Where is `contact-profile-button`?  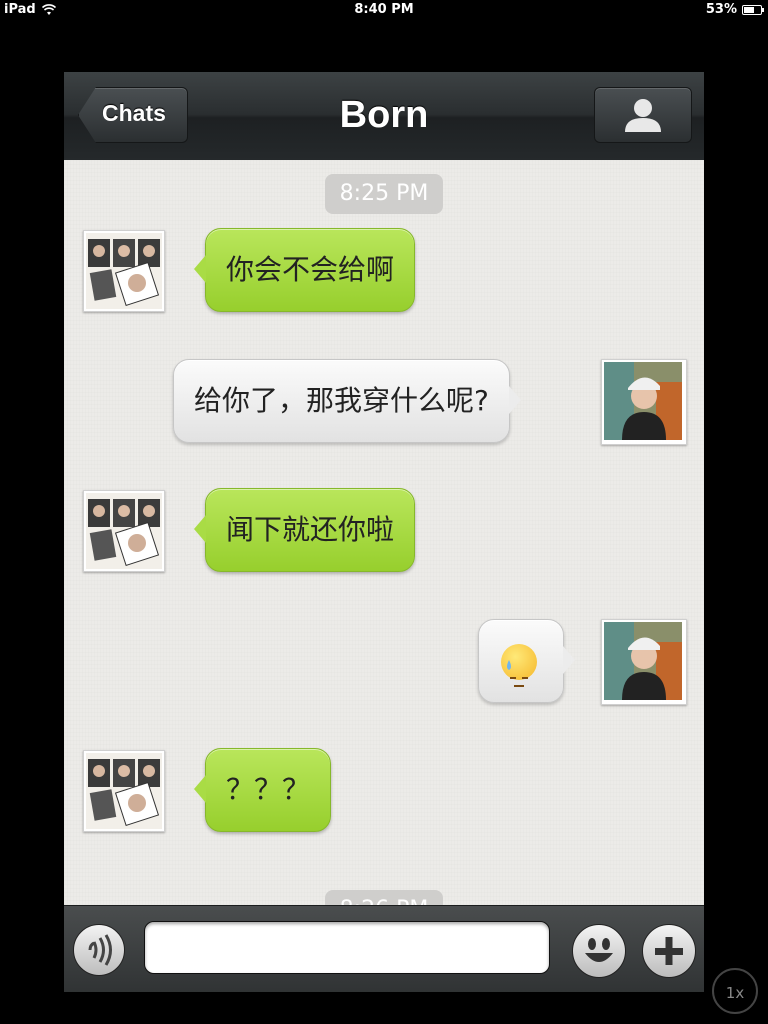 contact-profile-button is located at coordinates (643, 115).